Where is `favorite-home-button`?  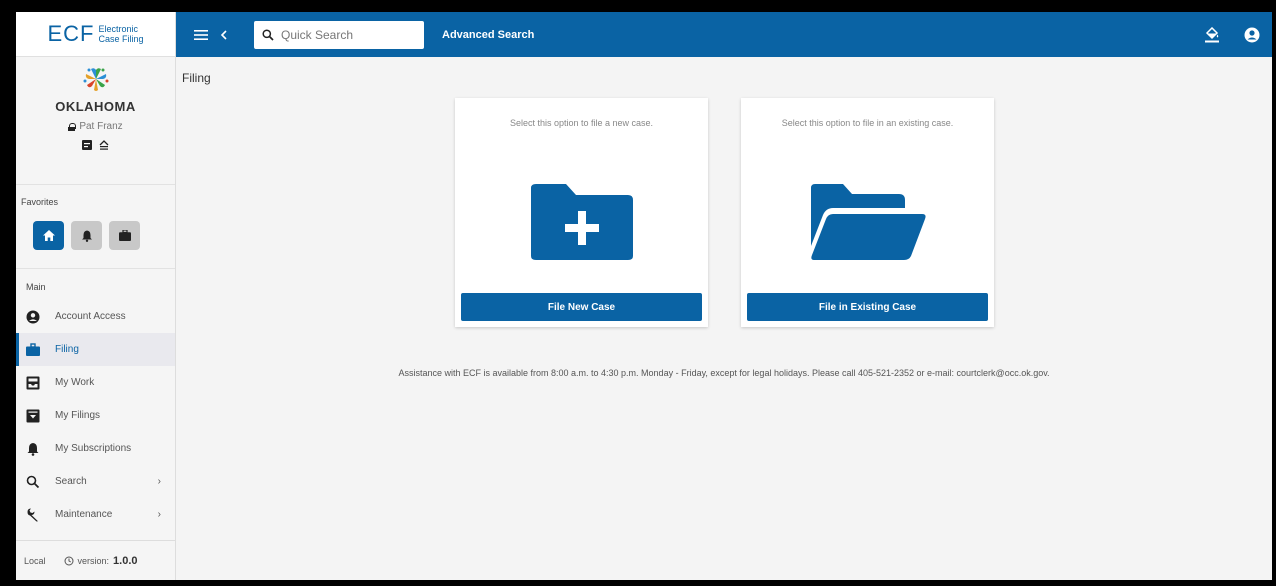 favorite-home-button is located at coordinates (48, 235).